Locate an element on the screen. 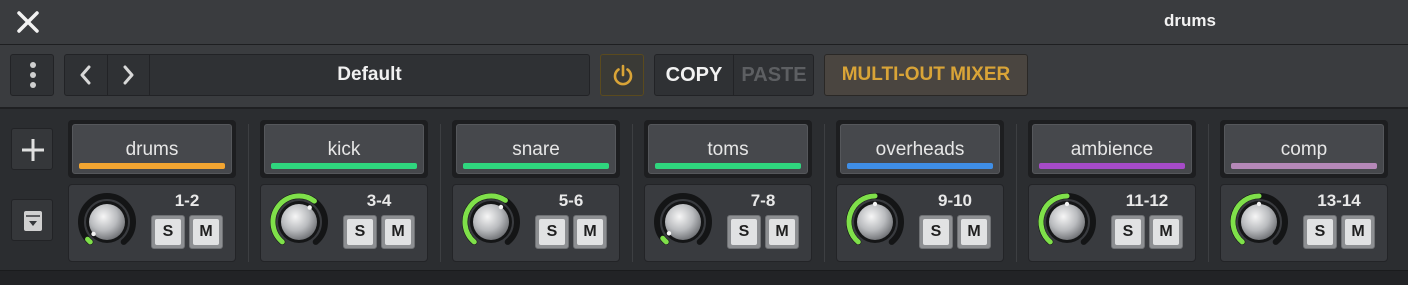  chevron-right-icon is located at coordinates (128, 75).